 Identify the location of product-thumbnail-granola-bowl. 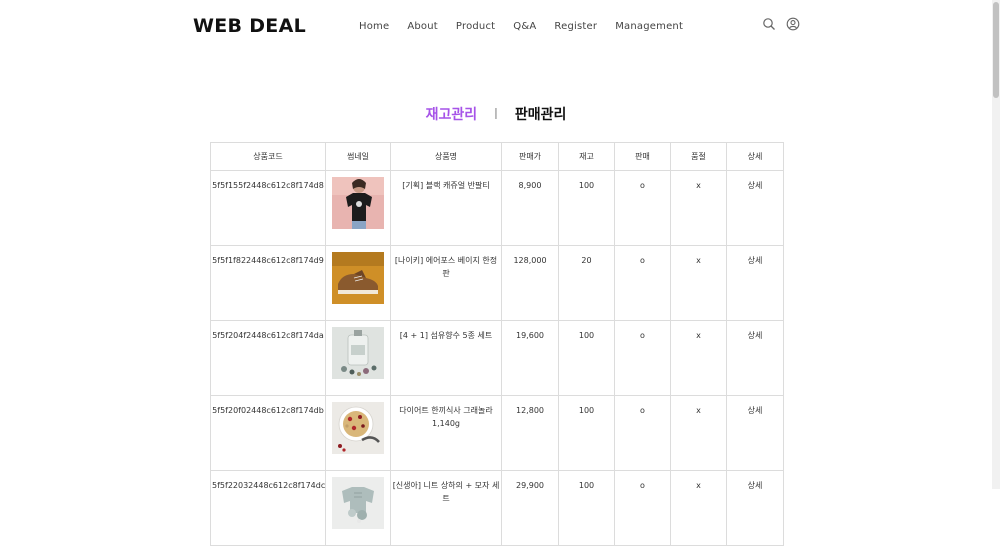
(358, 428).